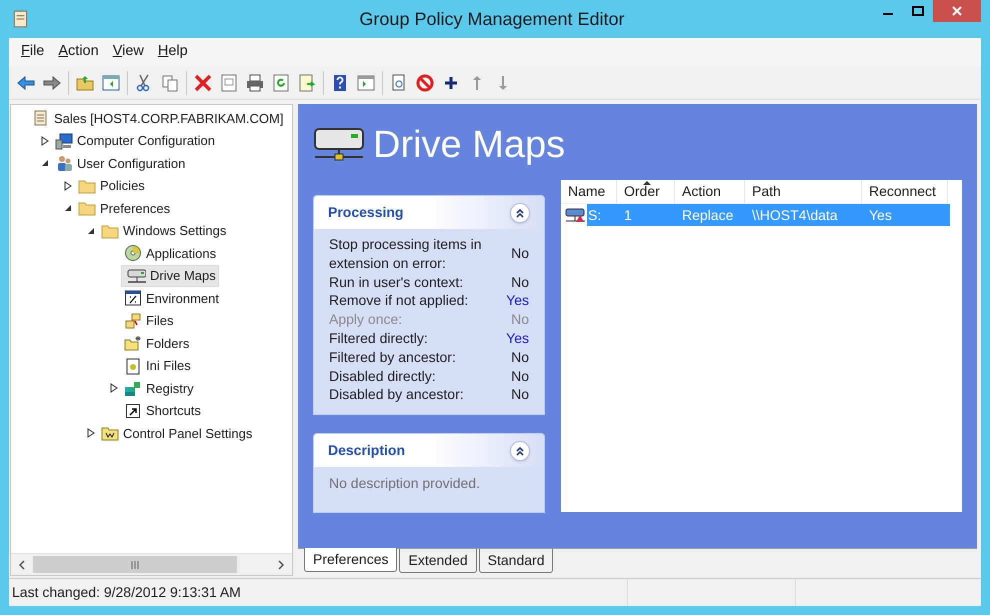 The width and height of the screenshot is (990, 615). Describe the element at coordinates (133, 411) in the screenshot. I see `shortcut-icon` at that location.